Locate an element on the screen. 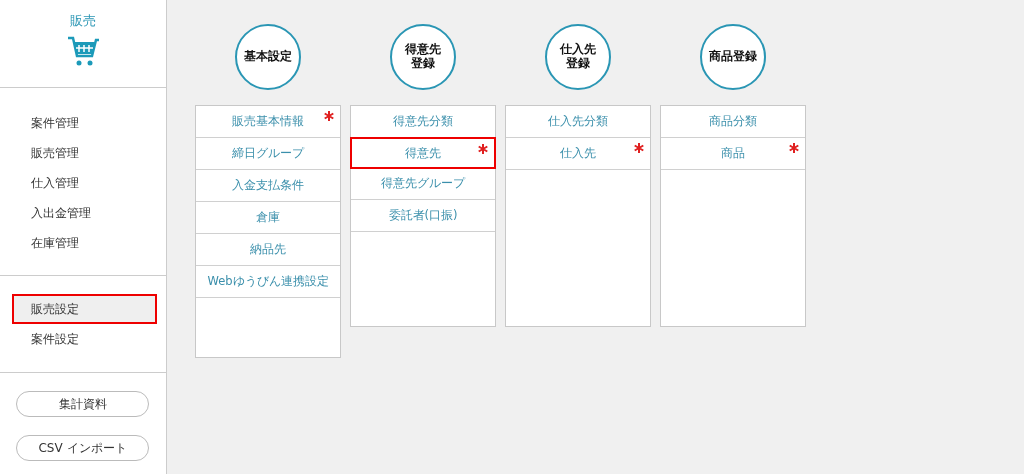  category-circle: 得意先 登録 is located at coordinates (423, 57).